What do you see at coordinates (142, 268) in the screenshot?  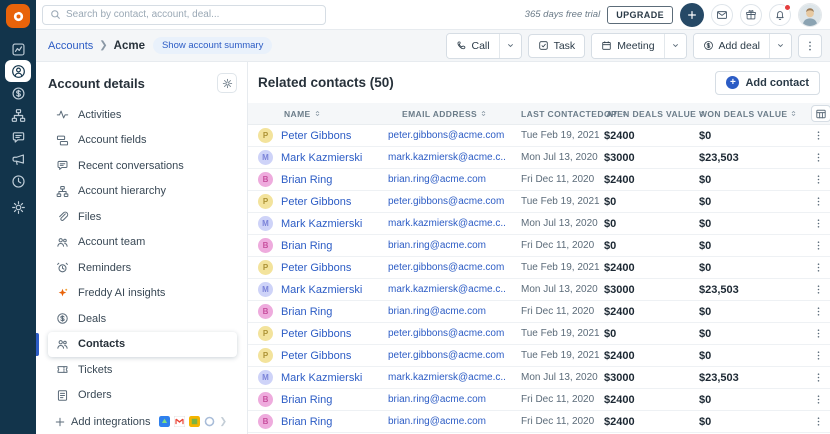 I see `panel-item-reminders: Reminders` at bounding box center [142, 268].